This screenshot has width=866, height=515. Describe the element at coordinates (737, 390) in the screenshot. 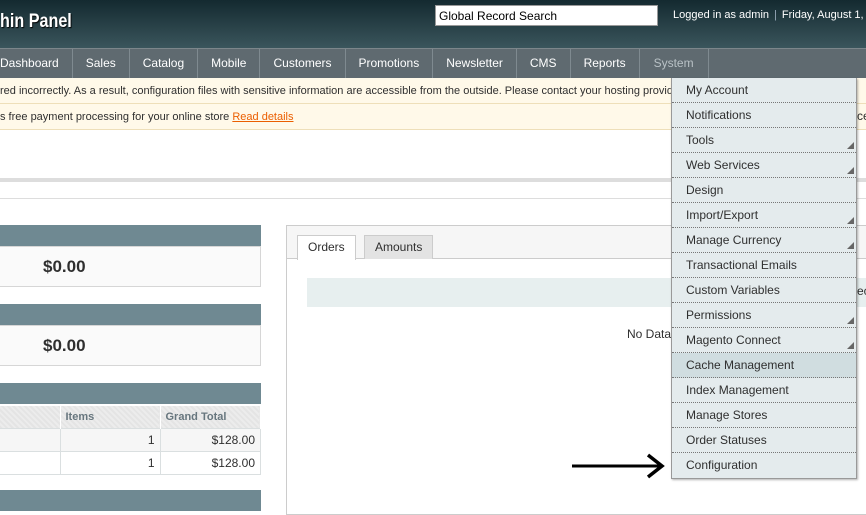

I see `menu-item-label: Index Management` at that location.